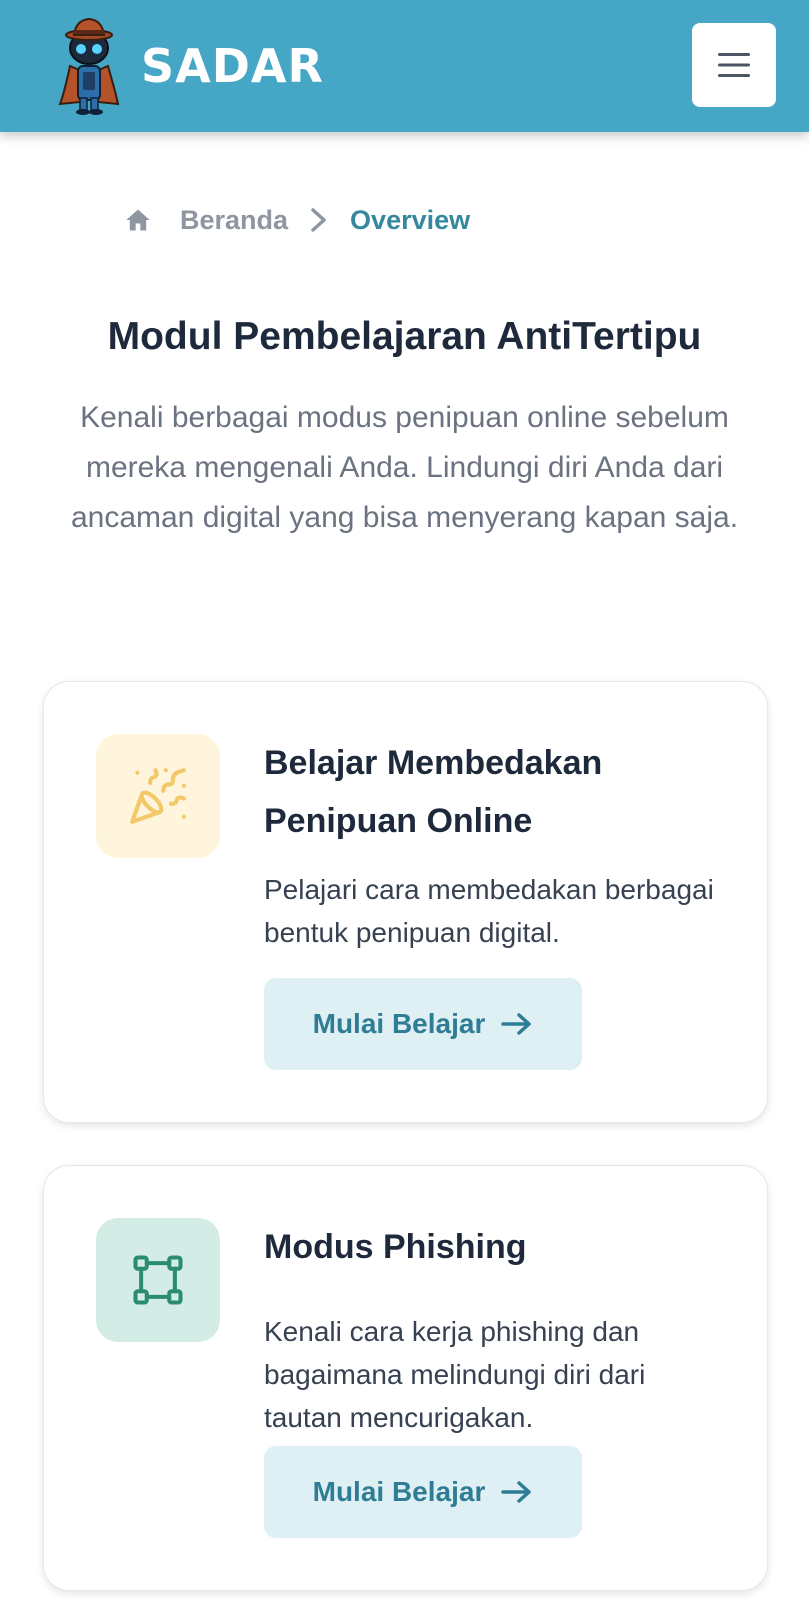 The height and width of the screenshot is (1600, 809). Describe the element at coordinates (404, 66) in the screenshot. I see `top-navbar: SADAR` at that location.